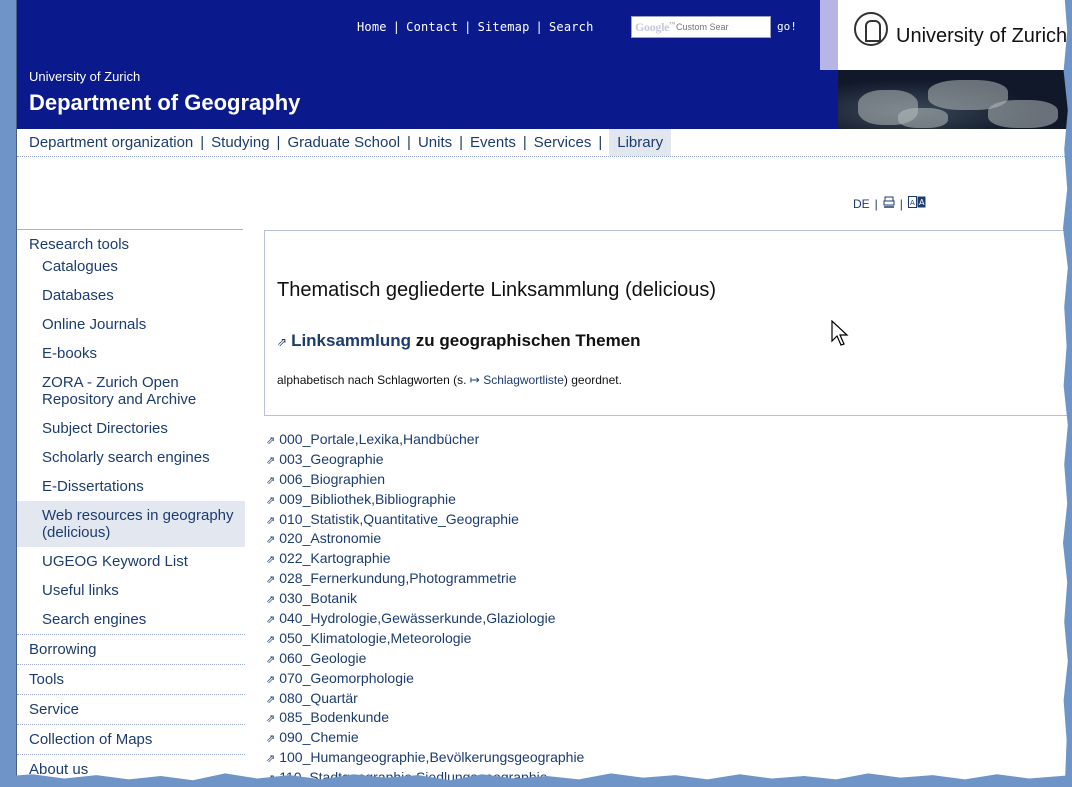 The height and width of the screenshot is (787, 1072). I want to click on nav-department-organization: Department organization, so click(111, 142).